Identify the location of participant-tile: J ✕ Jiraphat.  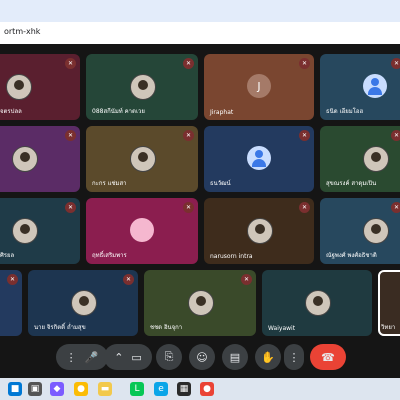
(259, 87).